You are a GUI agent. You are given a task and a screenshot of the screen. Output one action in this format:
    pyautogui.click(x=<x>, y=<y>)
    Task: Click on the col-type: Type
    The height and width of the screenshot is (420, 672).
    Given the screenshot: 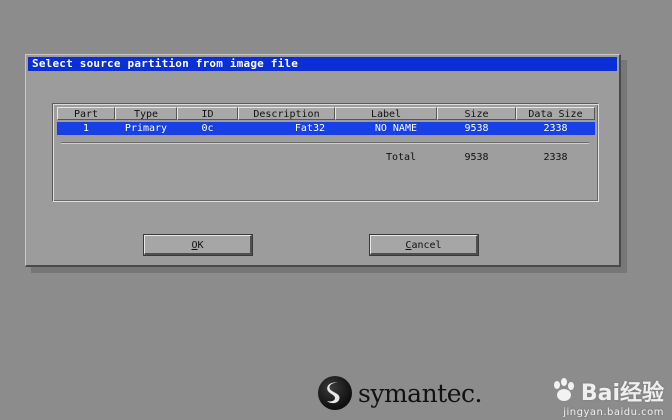 What is the action you would take?
    pyautogui.click(x=146, y=113)
    